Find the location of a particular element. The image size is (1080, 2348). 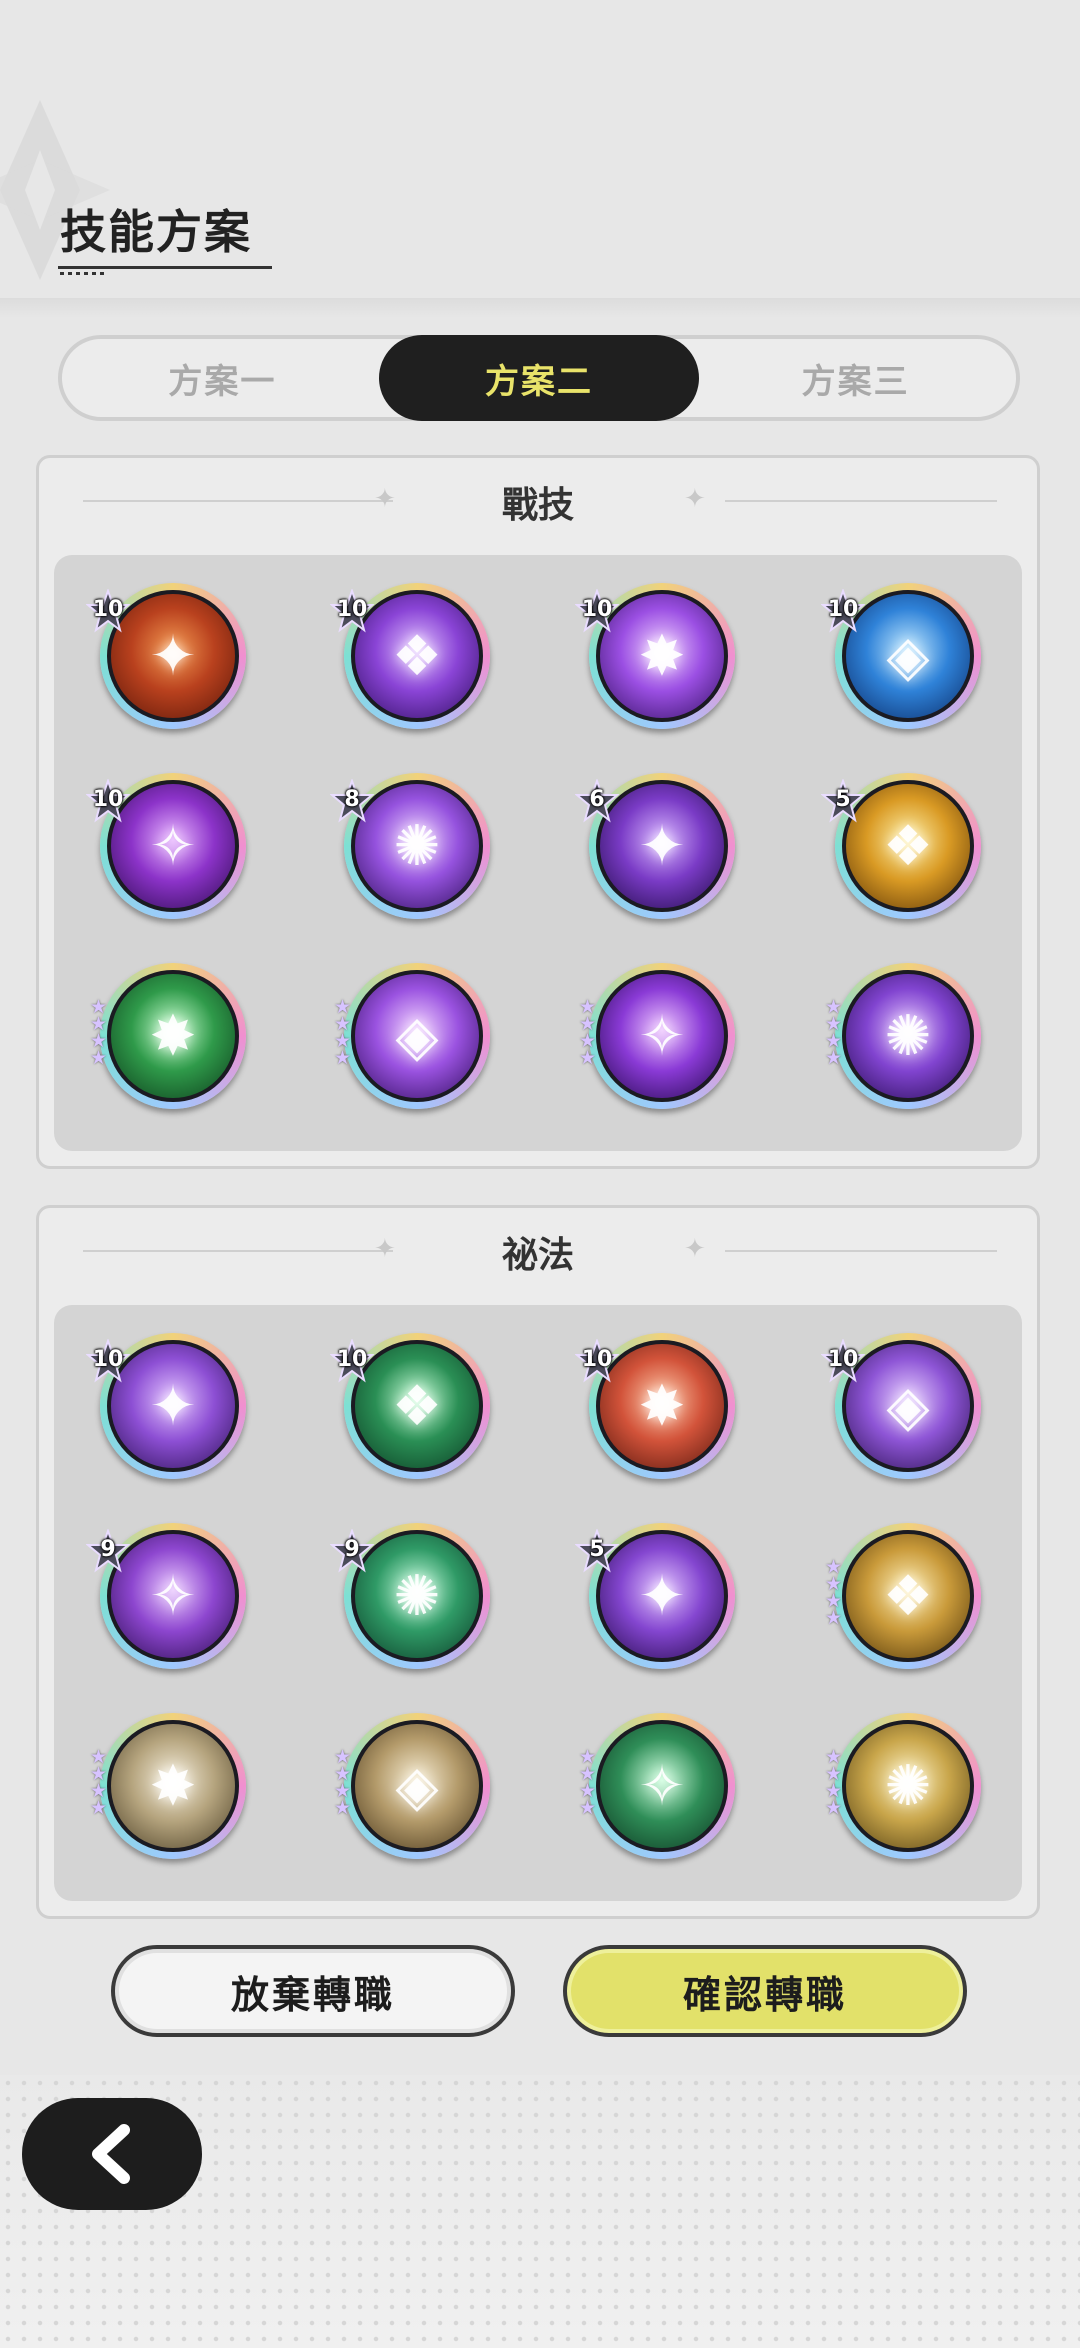

beige-figure-icon: ✸ is located at coordinates (173, 1786).